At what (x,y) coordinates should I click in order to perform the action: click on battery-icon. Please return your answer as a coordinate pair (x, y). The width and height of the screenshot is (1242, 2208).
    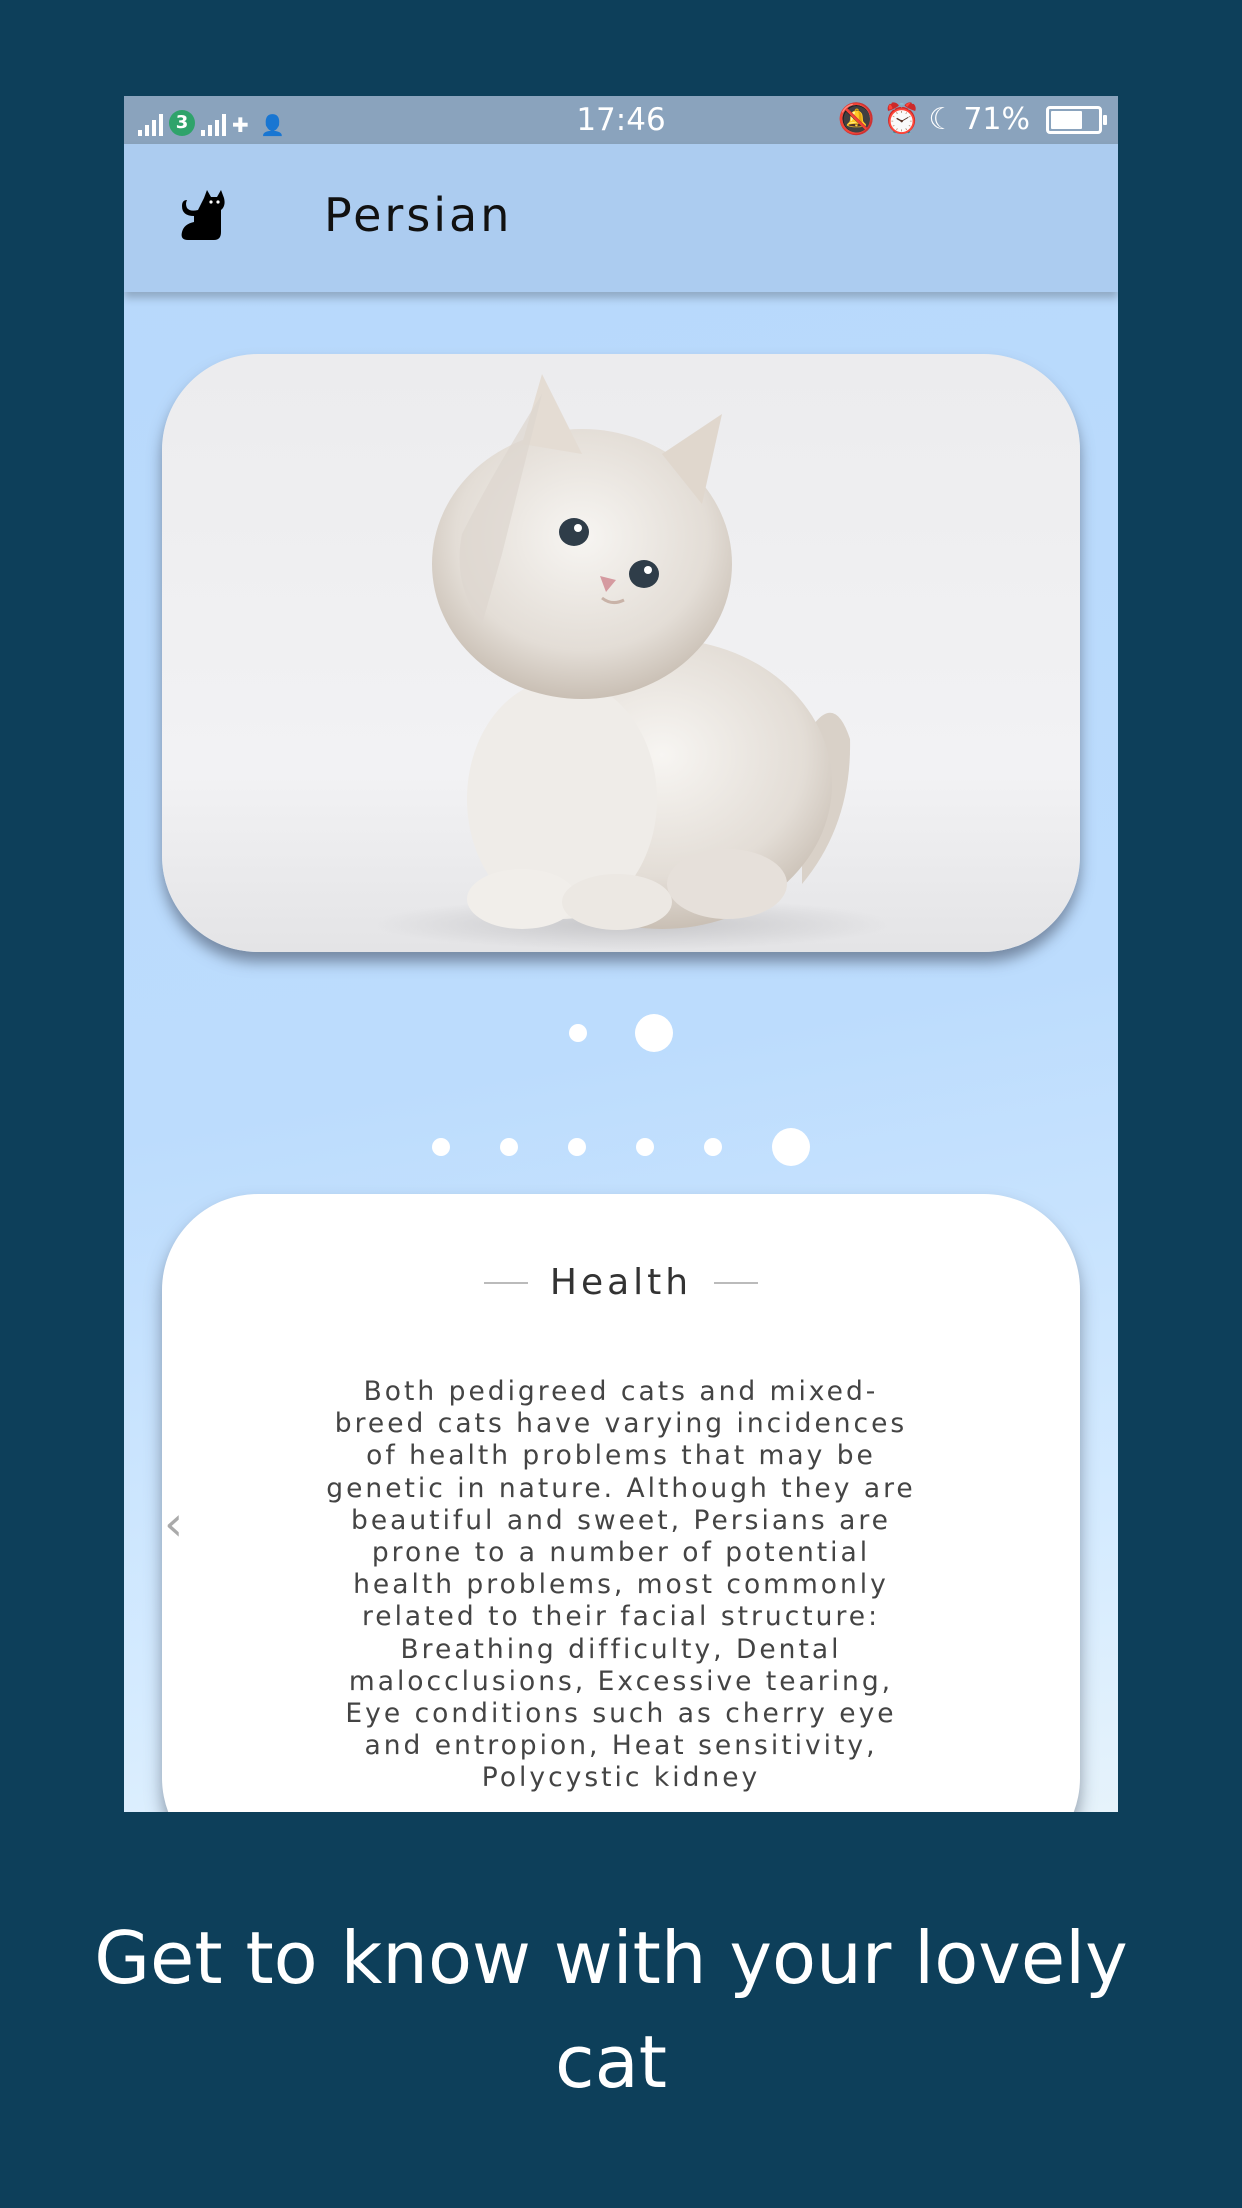
    Looking at the image, I should click on (1076, 119).